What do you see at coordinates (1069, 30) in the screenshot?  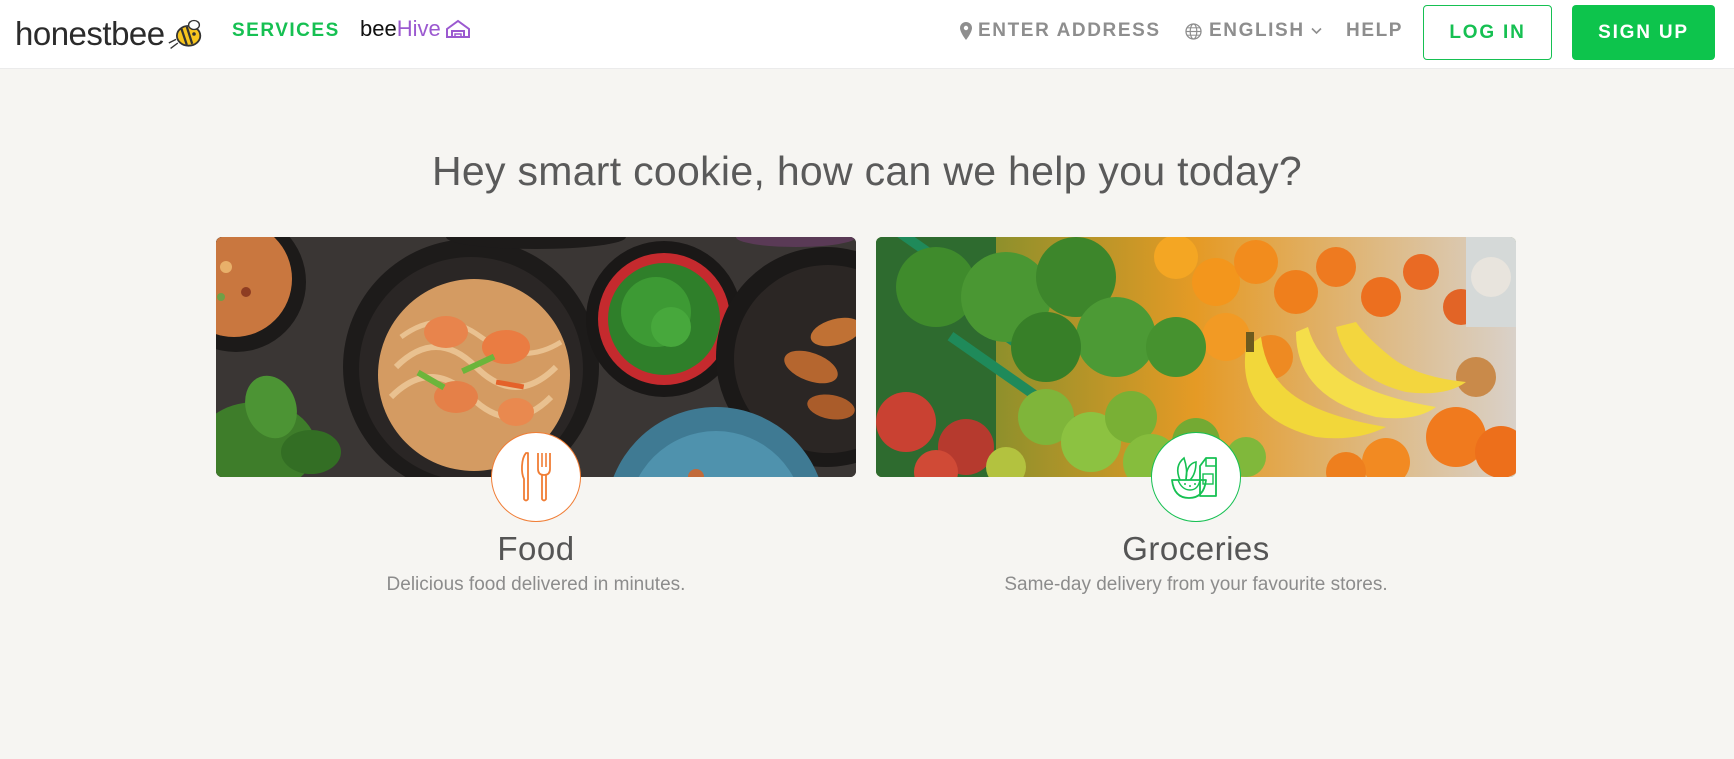 I see `enter-address-label: ENTER ADDRESS` at bounding box center [1069, 30].